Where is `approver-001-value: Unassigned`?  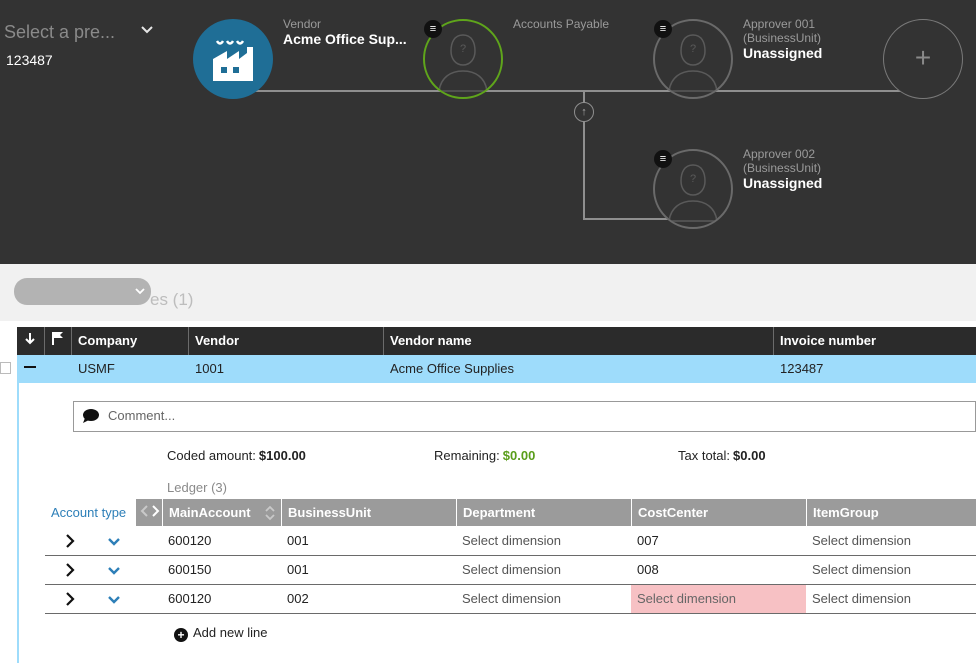 approver-001-value: Unassigned is located at coordinates (783, 53).